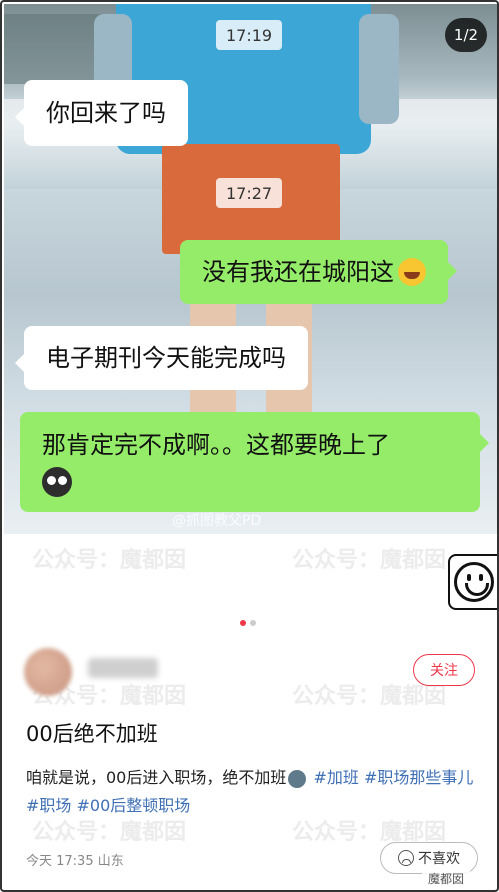  I want to click on chat-message-text: 没有我还在城阳这, so click(298, 272).